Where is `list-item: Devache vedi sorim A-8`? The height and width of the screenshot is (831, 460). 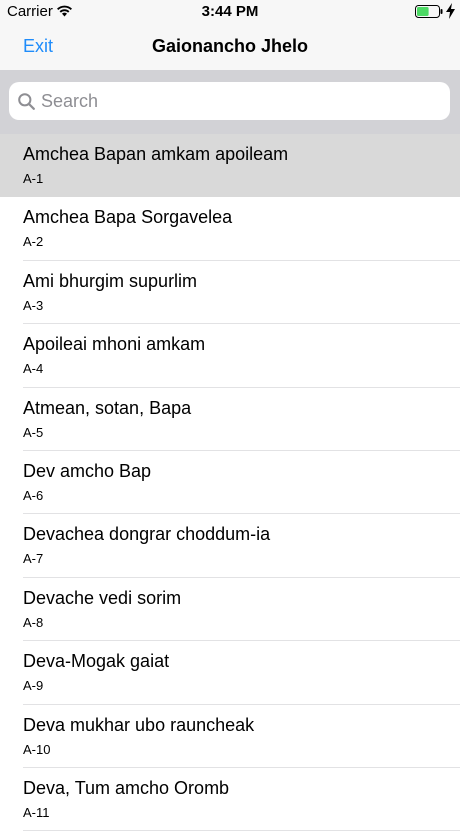 list-item: Devache vedi sorim A-8 is located at coordinates (230, 609).